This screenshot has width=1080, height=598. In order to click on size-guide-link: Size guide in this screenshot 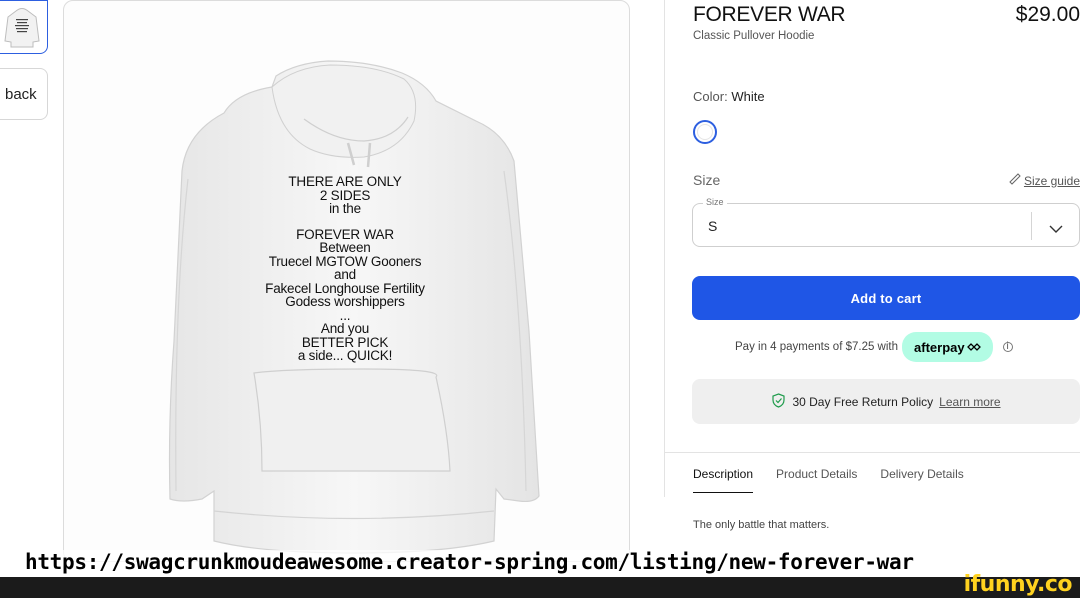, I will do `click(1044, 180)`.